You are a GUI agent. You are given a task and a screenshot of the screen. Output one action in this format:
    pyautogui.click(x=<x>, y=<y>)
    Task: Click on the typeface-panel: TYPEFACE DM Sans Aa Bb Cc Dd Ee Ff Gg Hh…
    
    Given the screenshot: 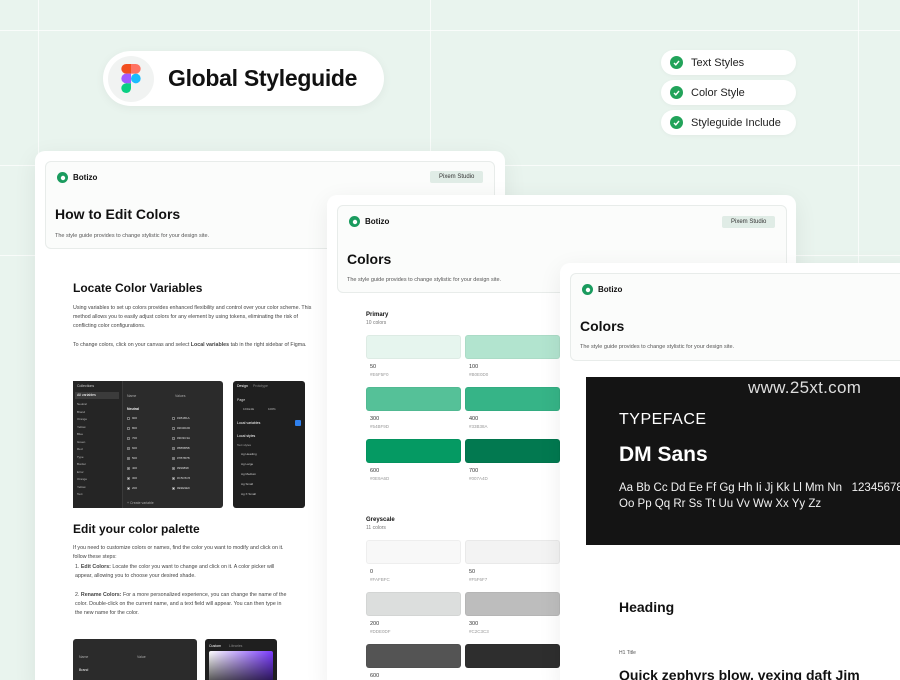 What is the action you would take?
    pyautogui.click(x=743, y=461)
    